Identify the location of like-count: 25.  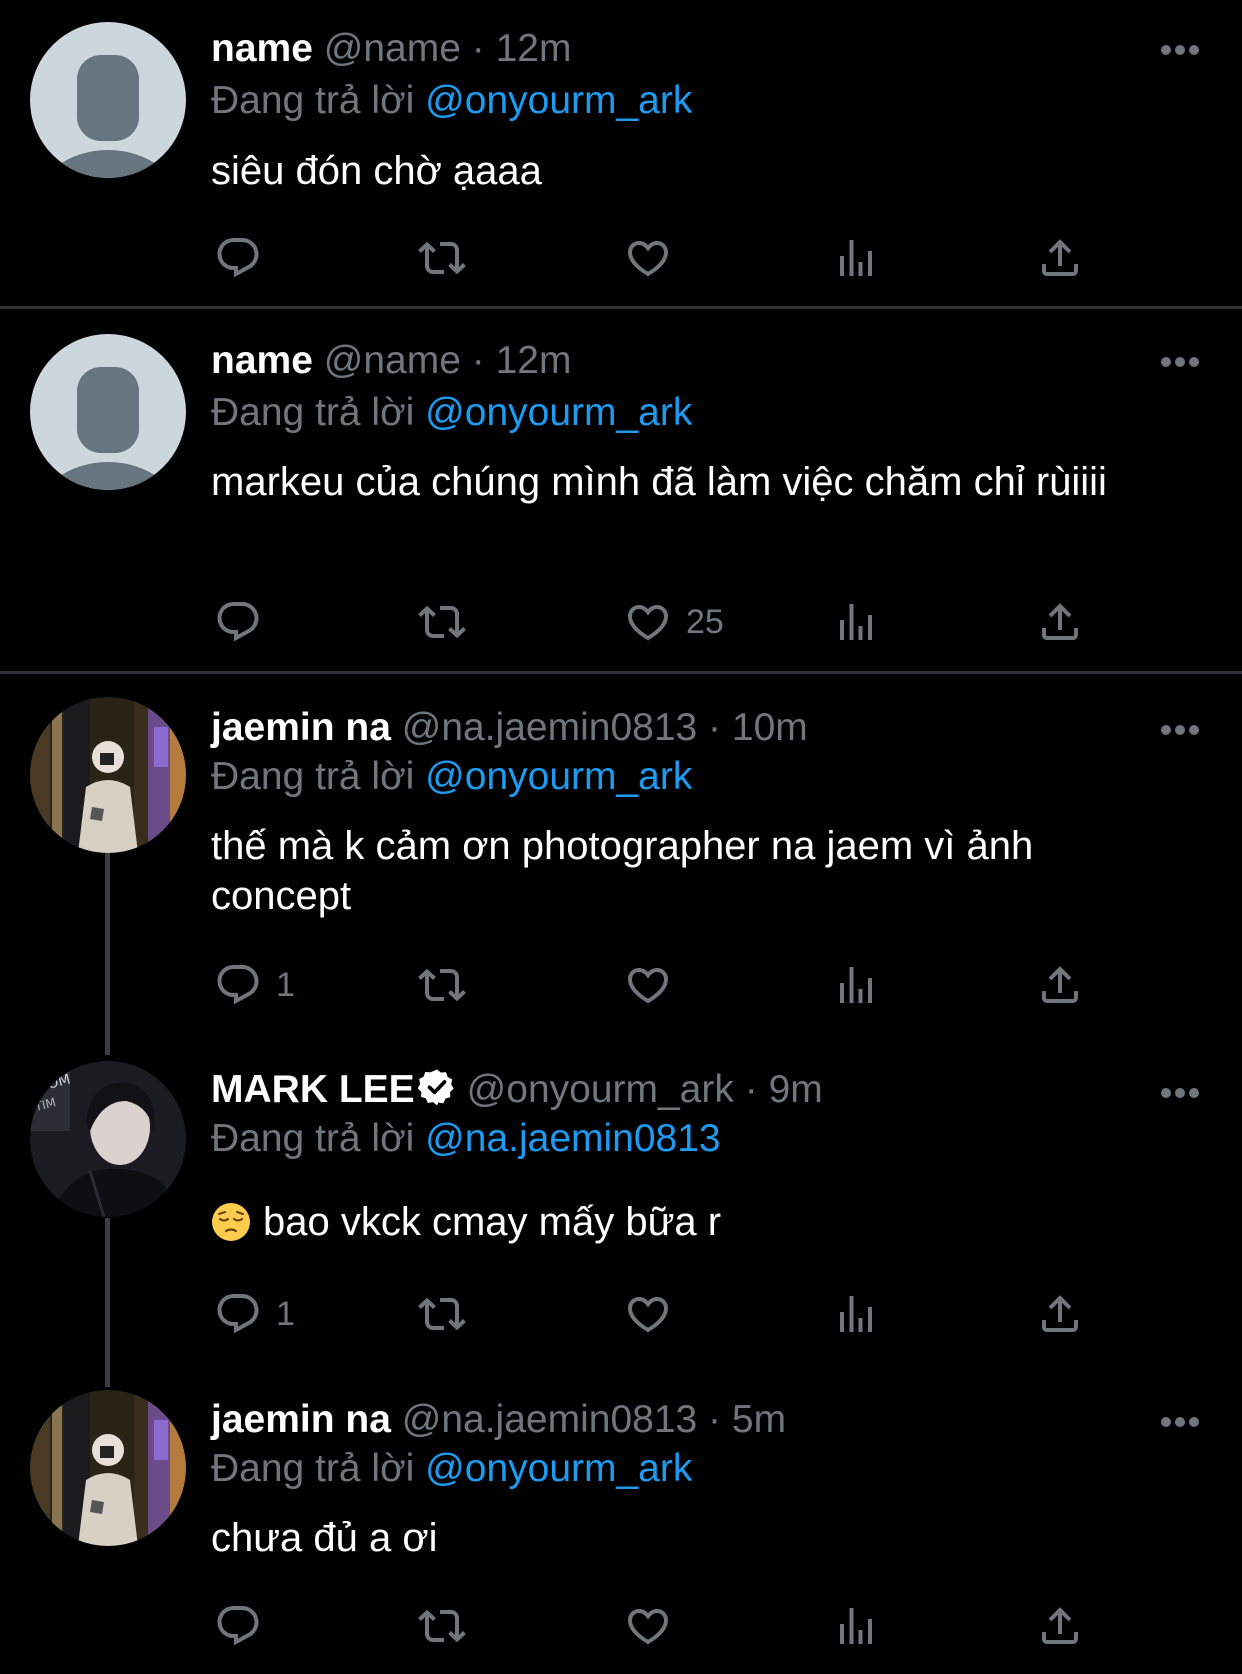
(705, 621).